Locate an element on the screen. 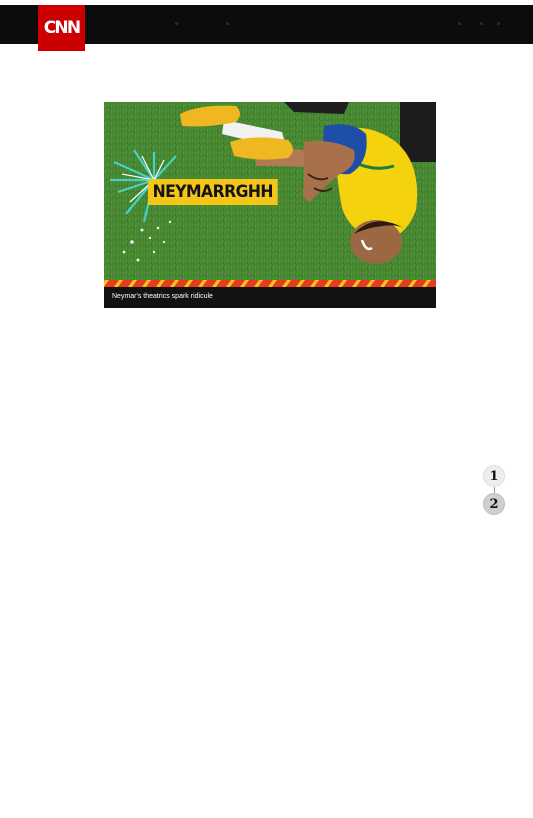  video-caption: Neymar's theatrics spark ridicule is located at coordinates (162, 296).